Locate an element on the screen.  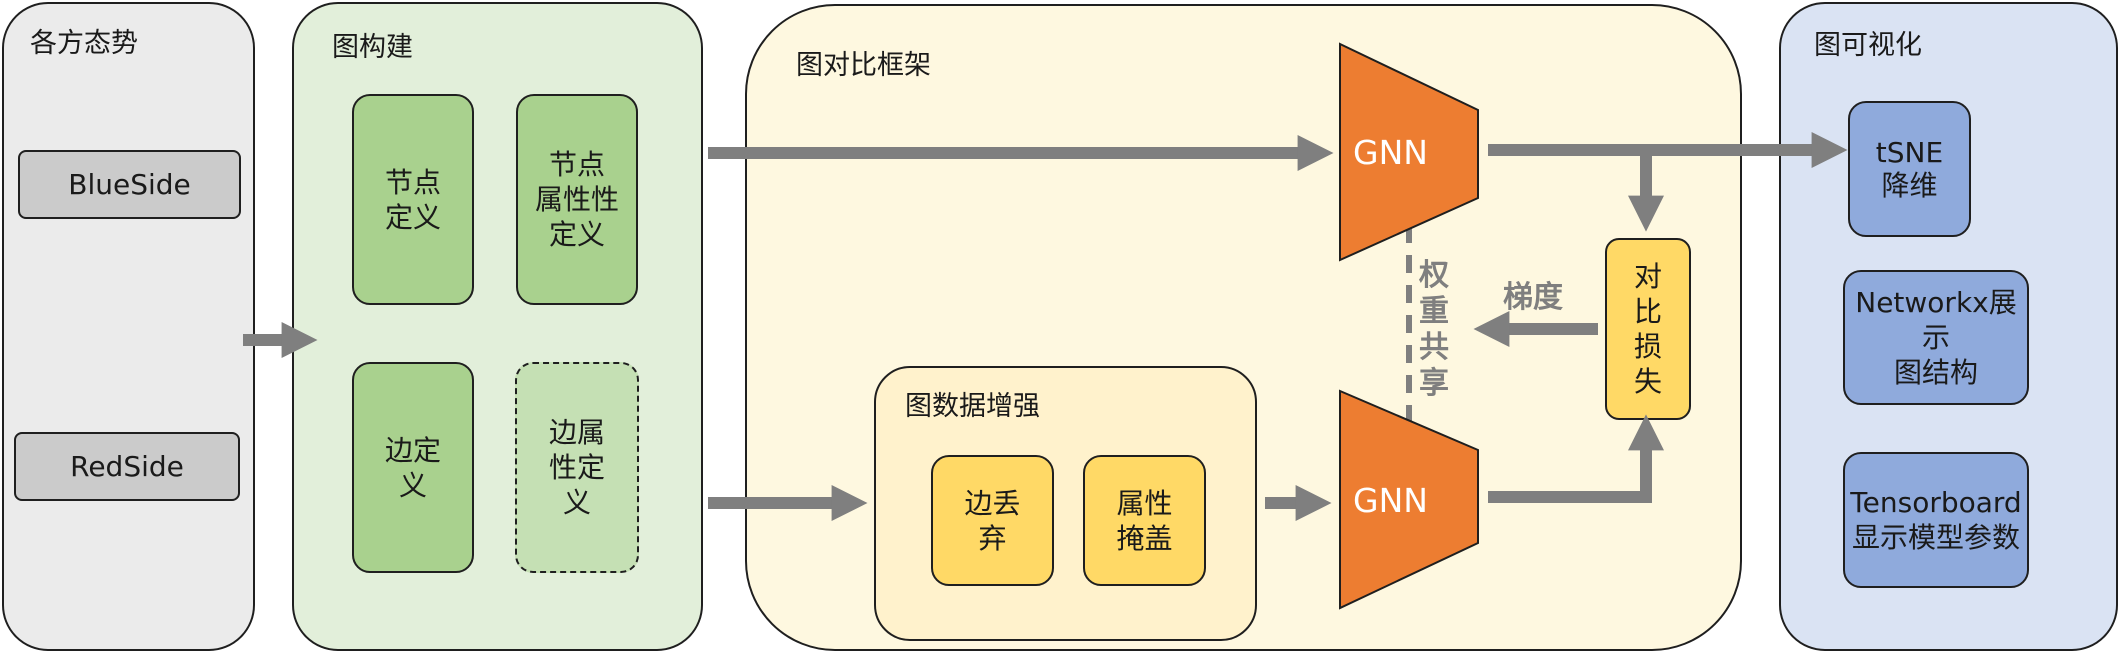
gradient-label: 梯度 is located at coordinates (1533, 297).